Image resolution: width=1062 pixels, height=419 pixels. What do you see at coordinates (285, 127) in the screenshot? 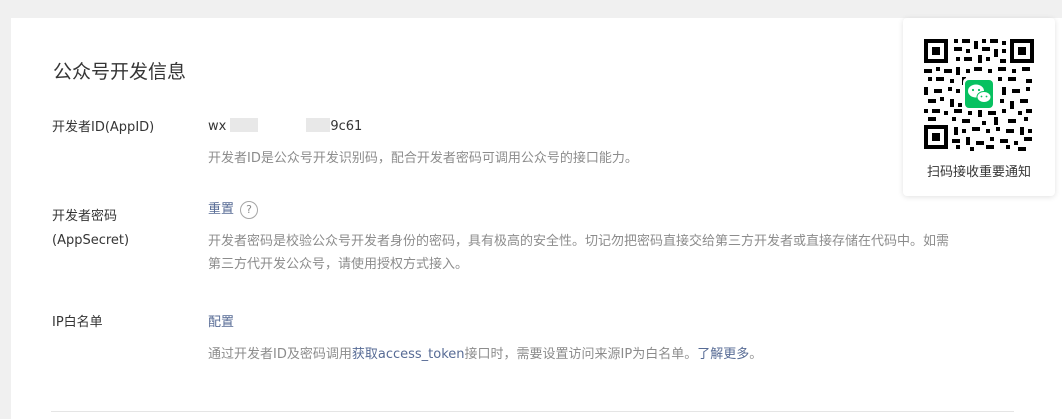
I see `appid-value: wx 9c61` at bounding box center [285, 127].